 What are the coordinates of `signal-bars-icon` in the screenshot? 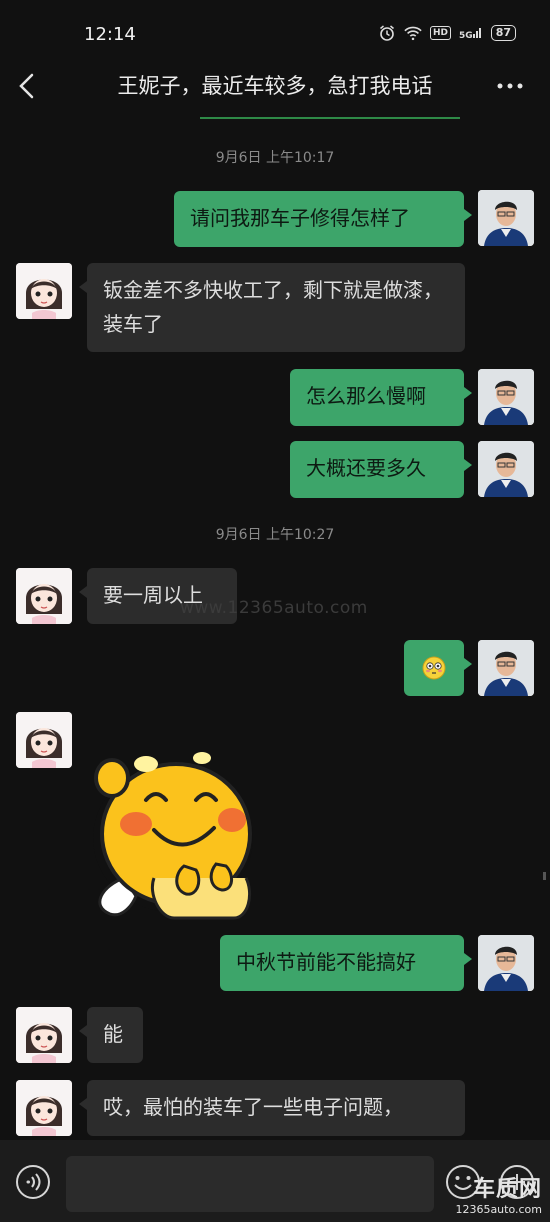 It's located at (476, 32).